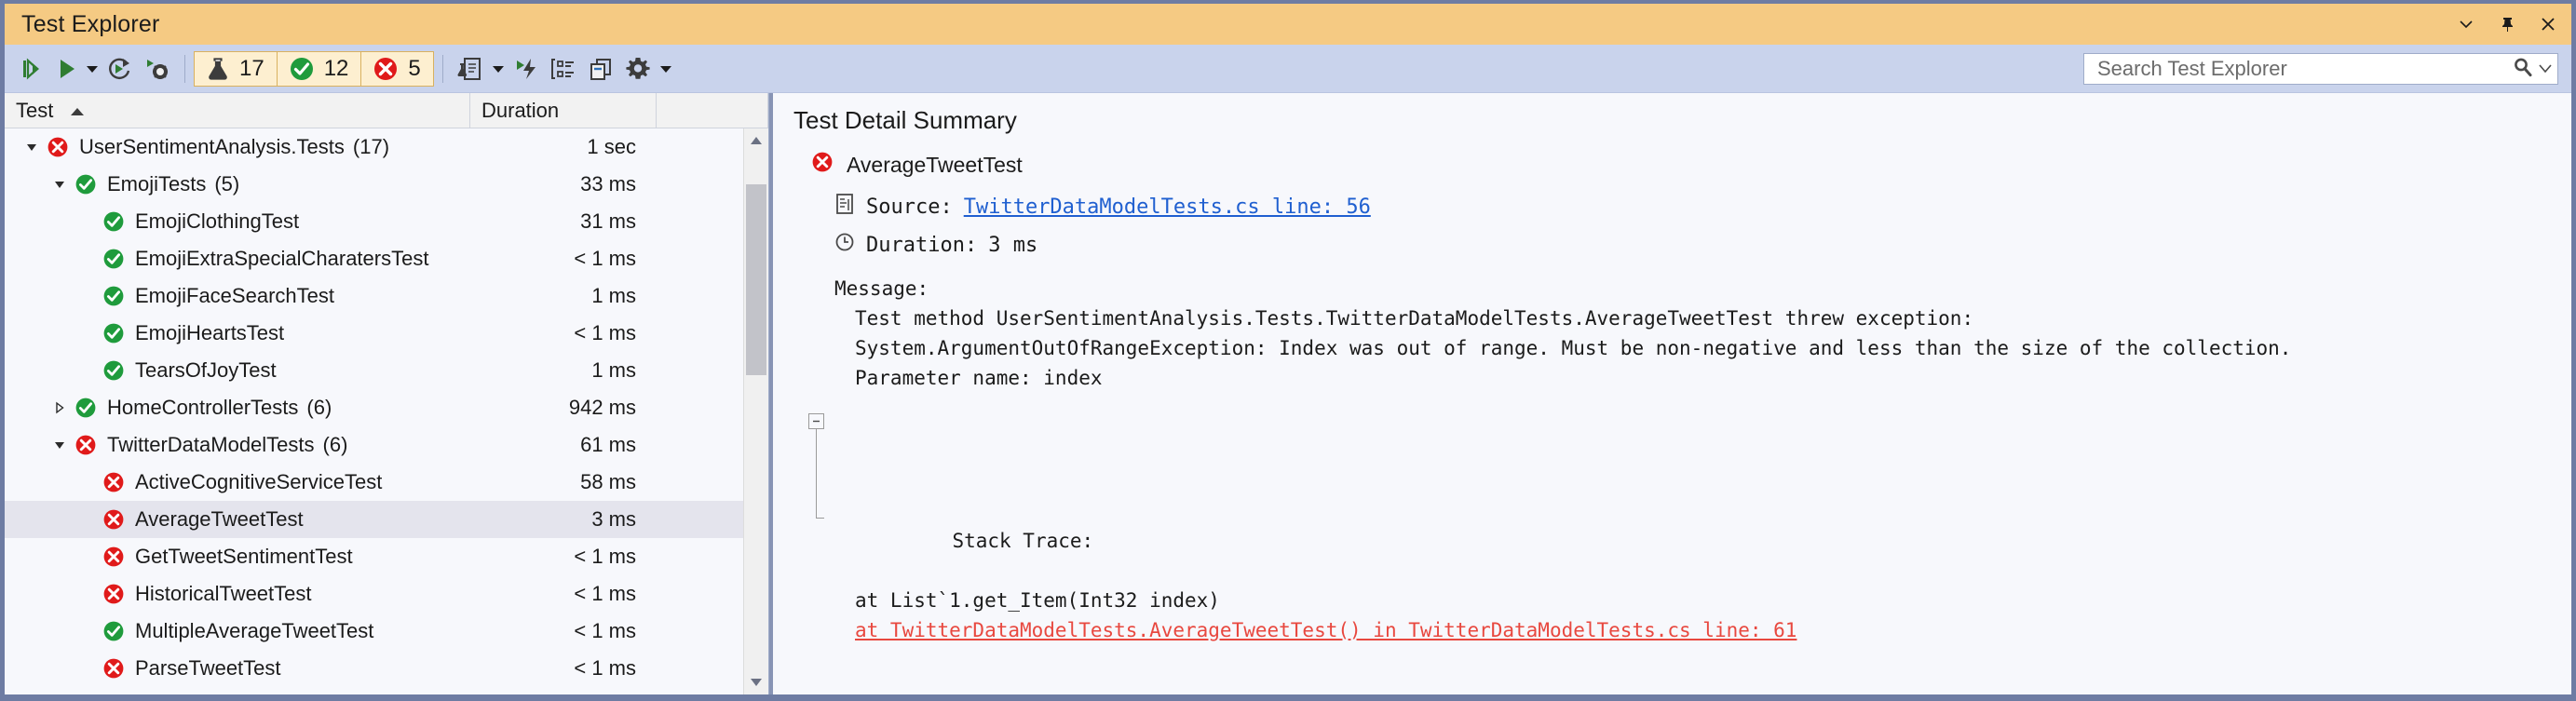 This screenshot has width=2576, height=701. What do you see at coordinates (386, 296) in the screenshot?
I see `table-row: EmojiFaceSearchTest 1 ms` at bounding box center [386, 296].